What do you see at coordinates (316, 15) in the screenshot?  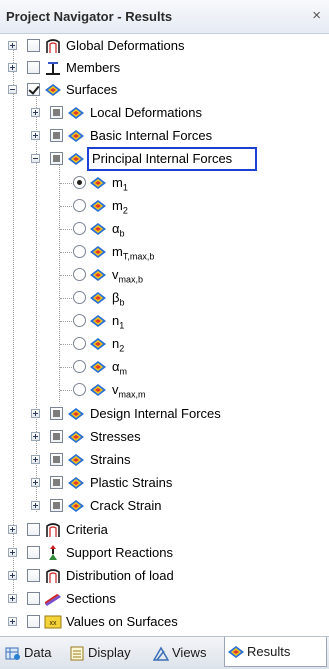 I see `close-icon: ×` at bounding box center [316, 15].